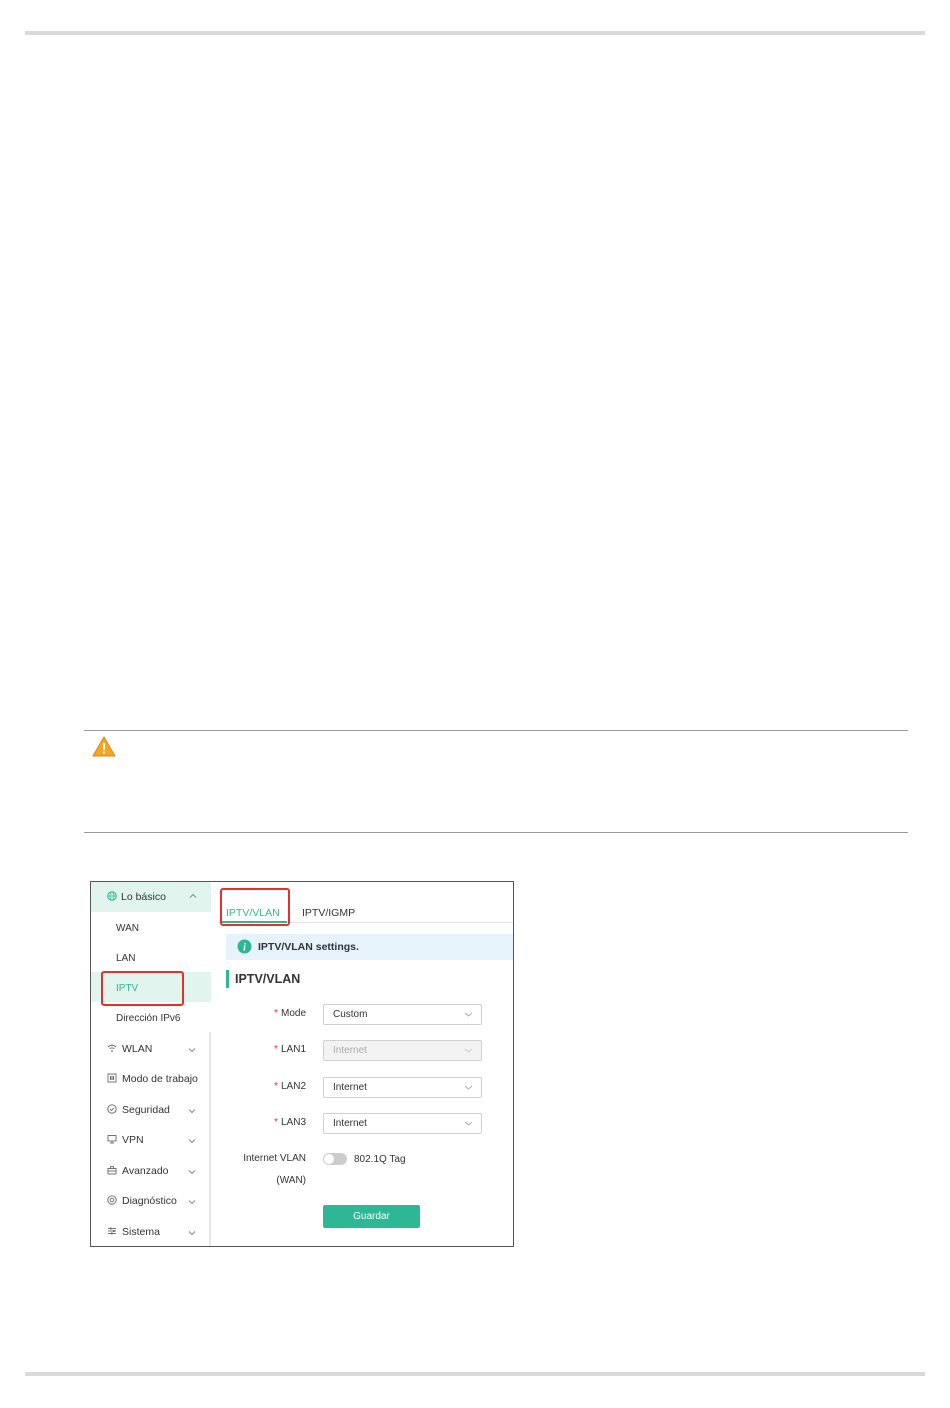  Describe the element at coordinates (129, 1049) in the screenshot. I see `sidebar-item-wlan: WLAN` at that location.